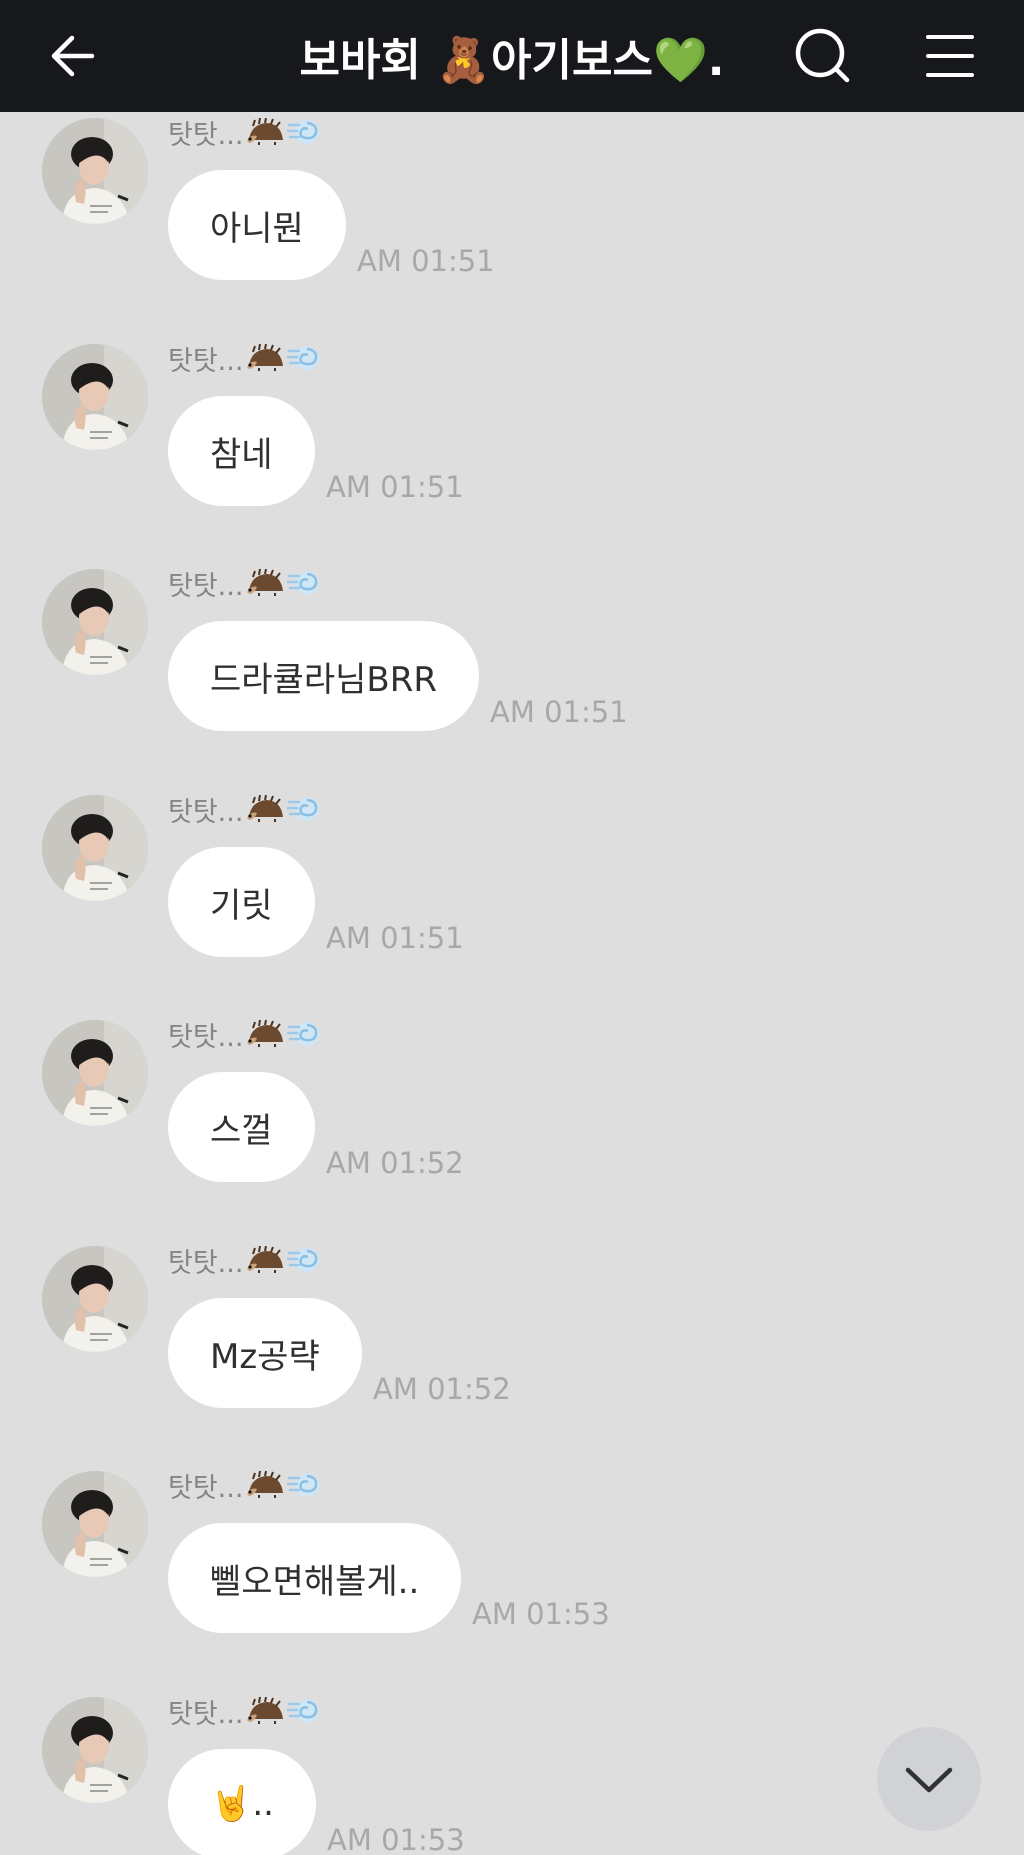  I want to click on arrow-left-icon, so click(73, 56).